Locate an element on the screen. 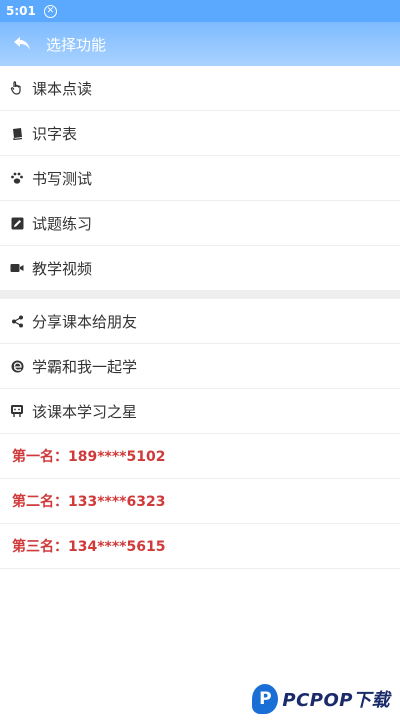 The height and width of the screenshot is (720, 400). app-bar: 选择功能 is located at coordinates (200, 44).